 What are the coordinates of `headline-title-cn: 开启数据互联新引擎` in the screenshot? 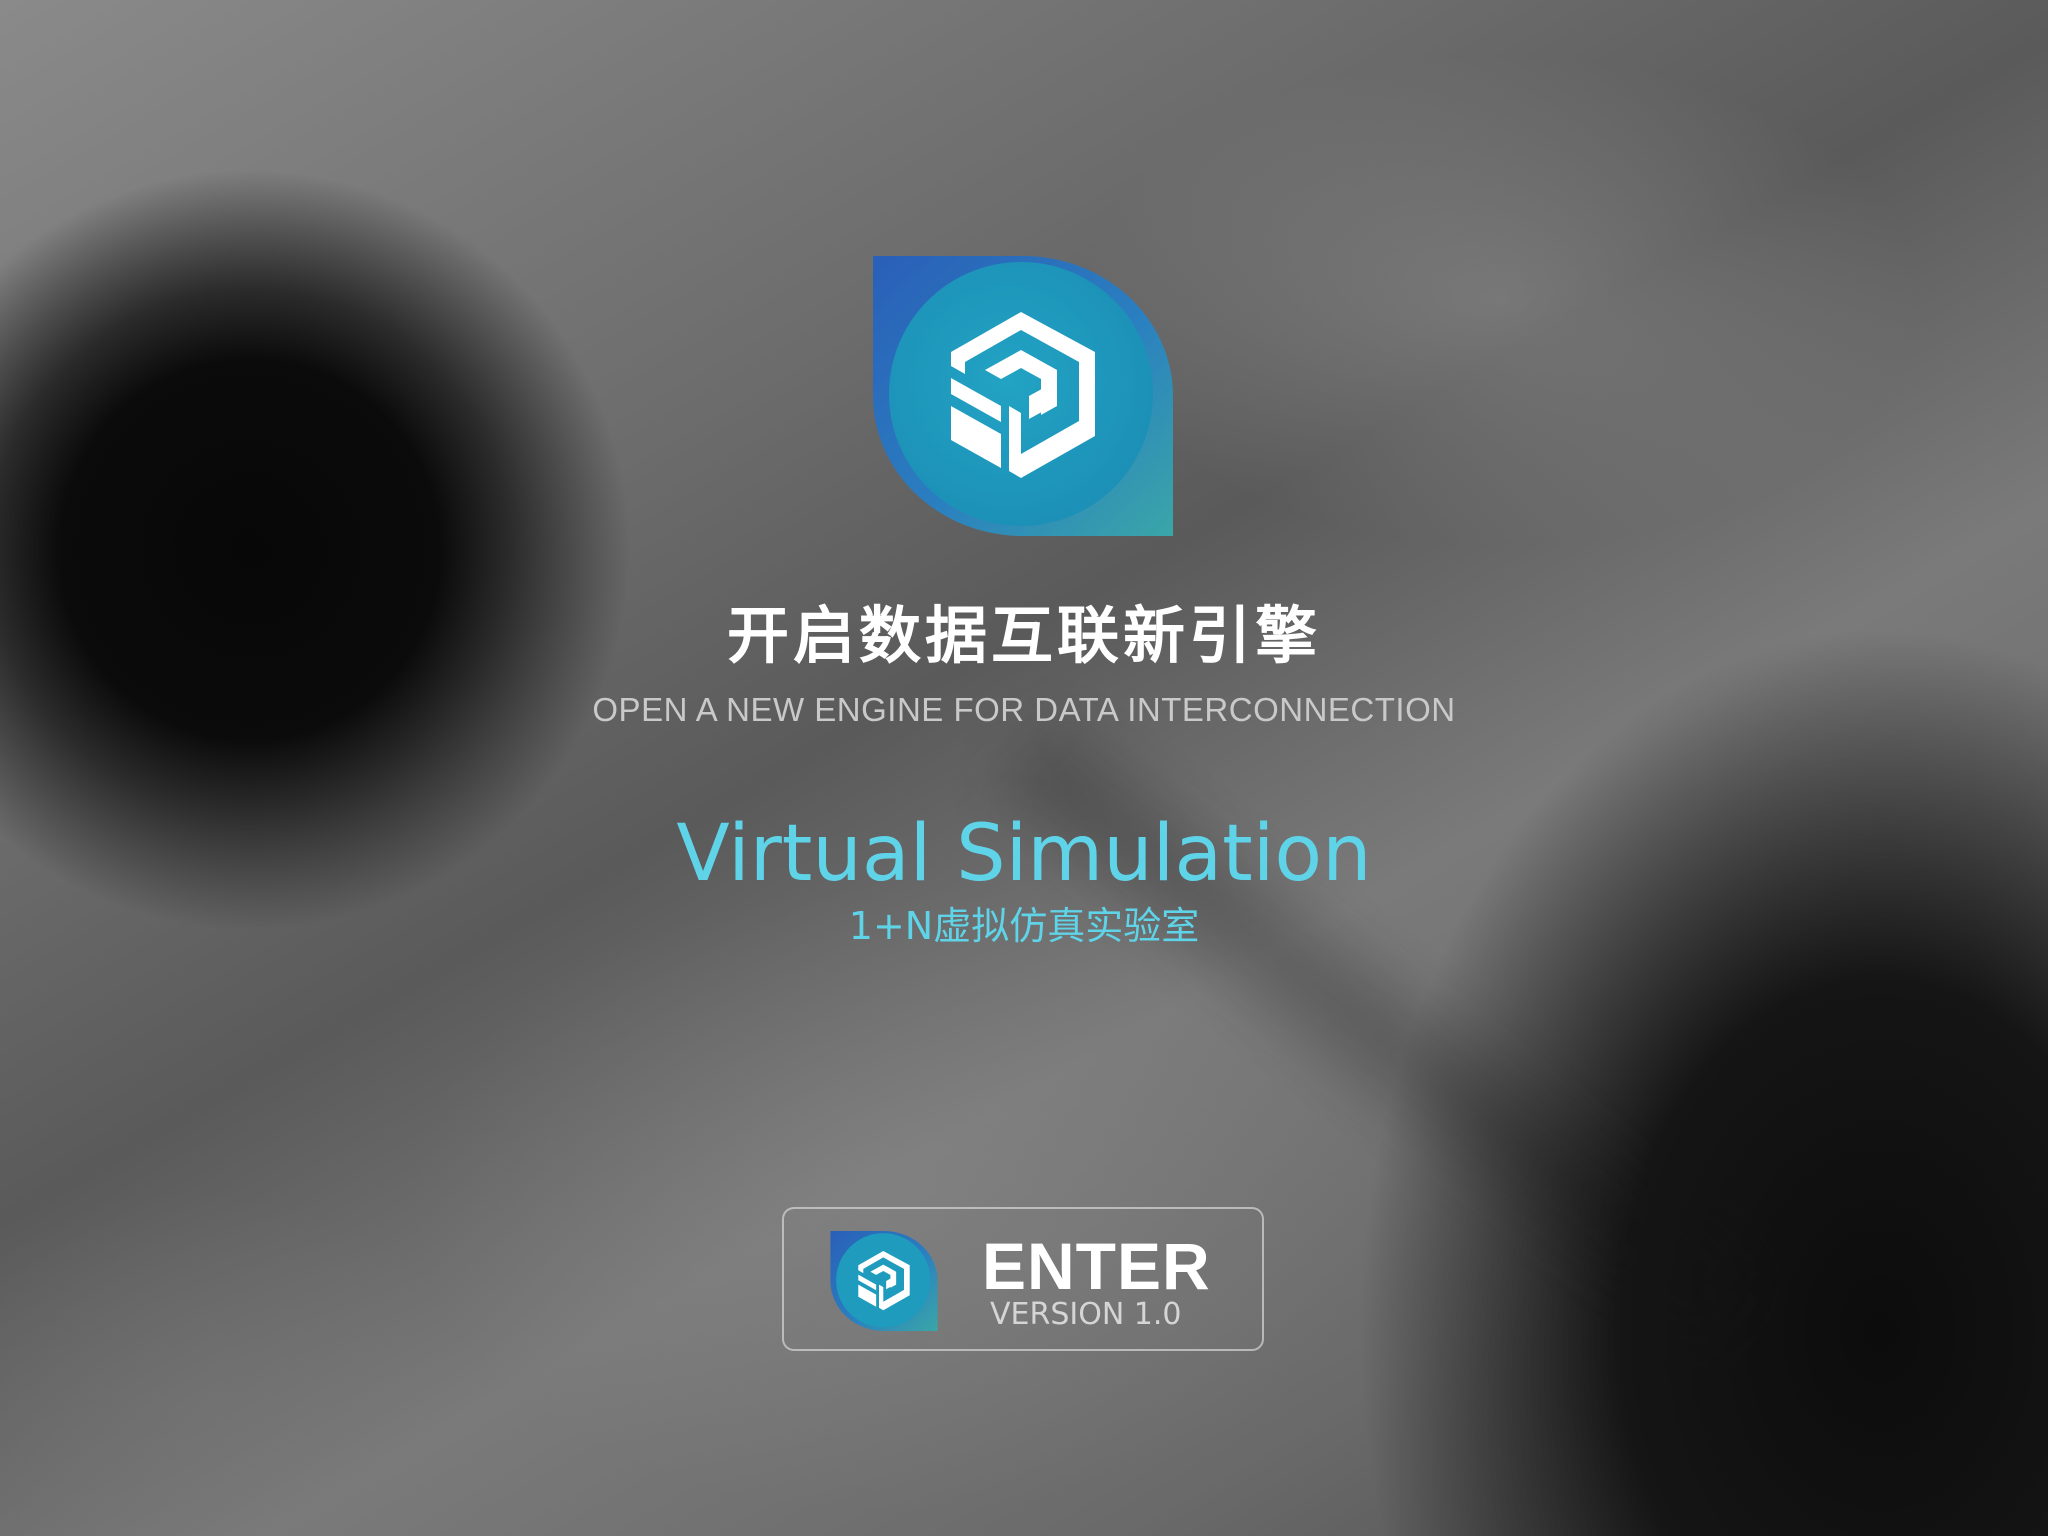 It's located at (1023, 635).